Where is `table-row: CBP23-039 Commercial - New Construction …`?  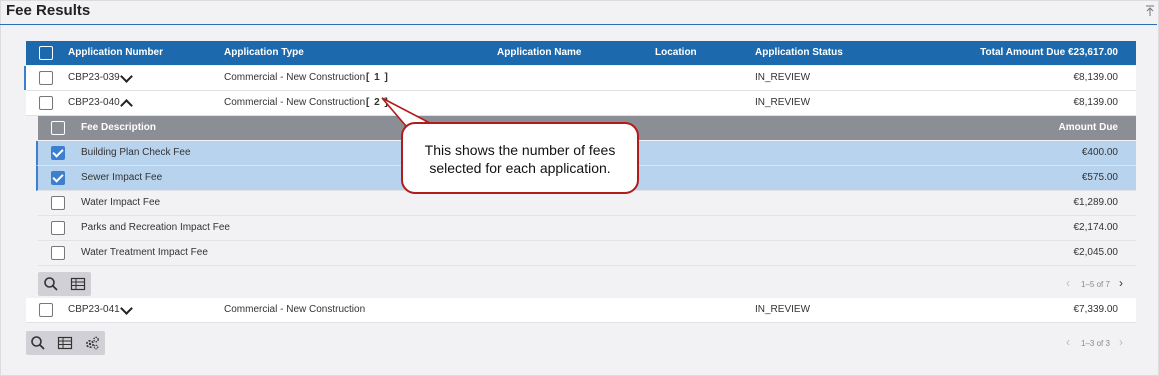
table-row: CBP23-039 Commercial - New Construction … is located at coordinates (581, 78).